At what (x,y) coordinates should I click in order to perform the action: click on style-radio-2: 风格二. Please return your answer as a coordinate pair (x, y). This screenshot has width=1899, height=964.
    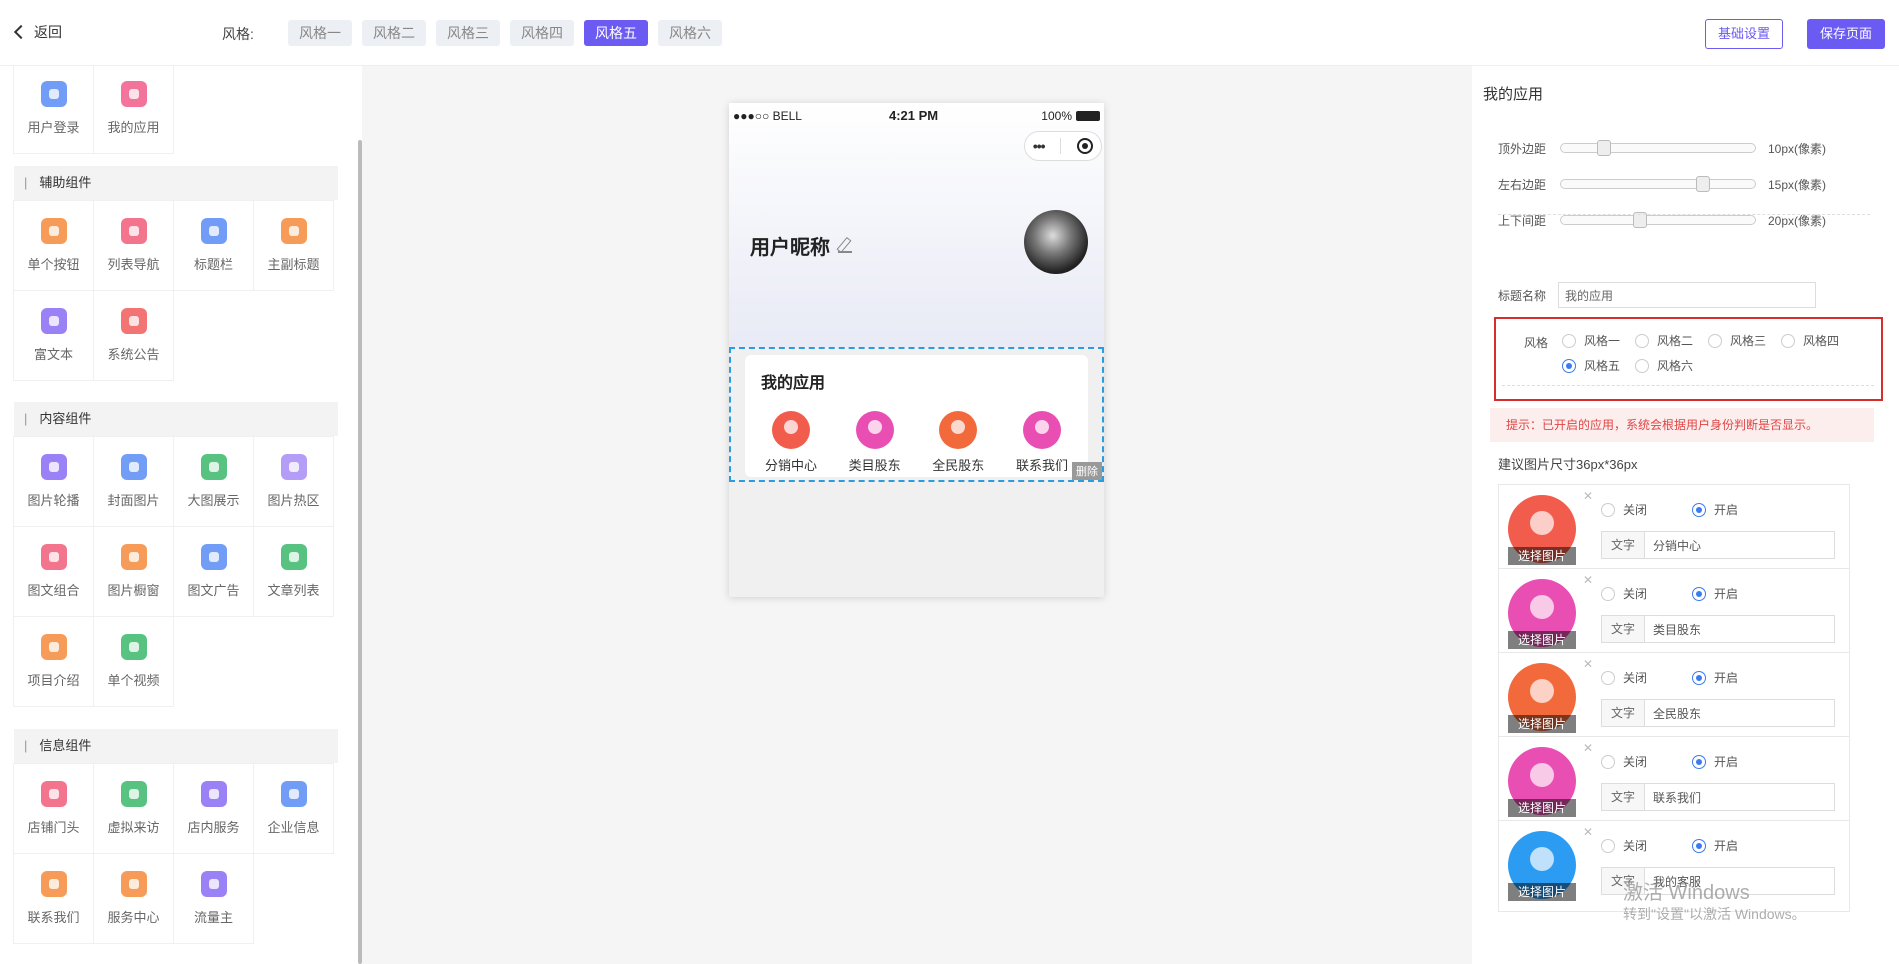
    Looking at the image, I should click on (1671, 340).